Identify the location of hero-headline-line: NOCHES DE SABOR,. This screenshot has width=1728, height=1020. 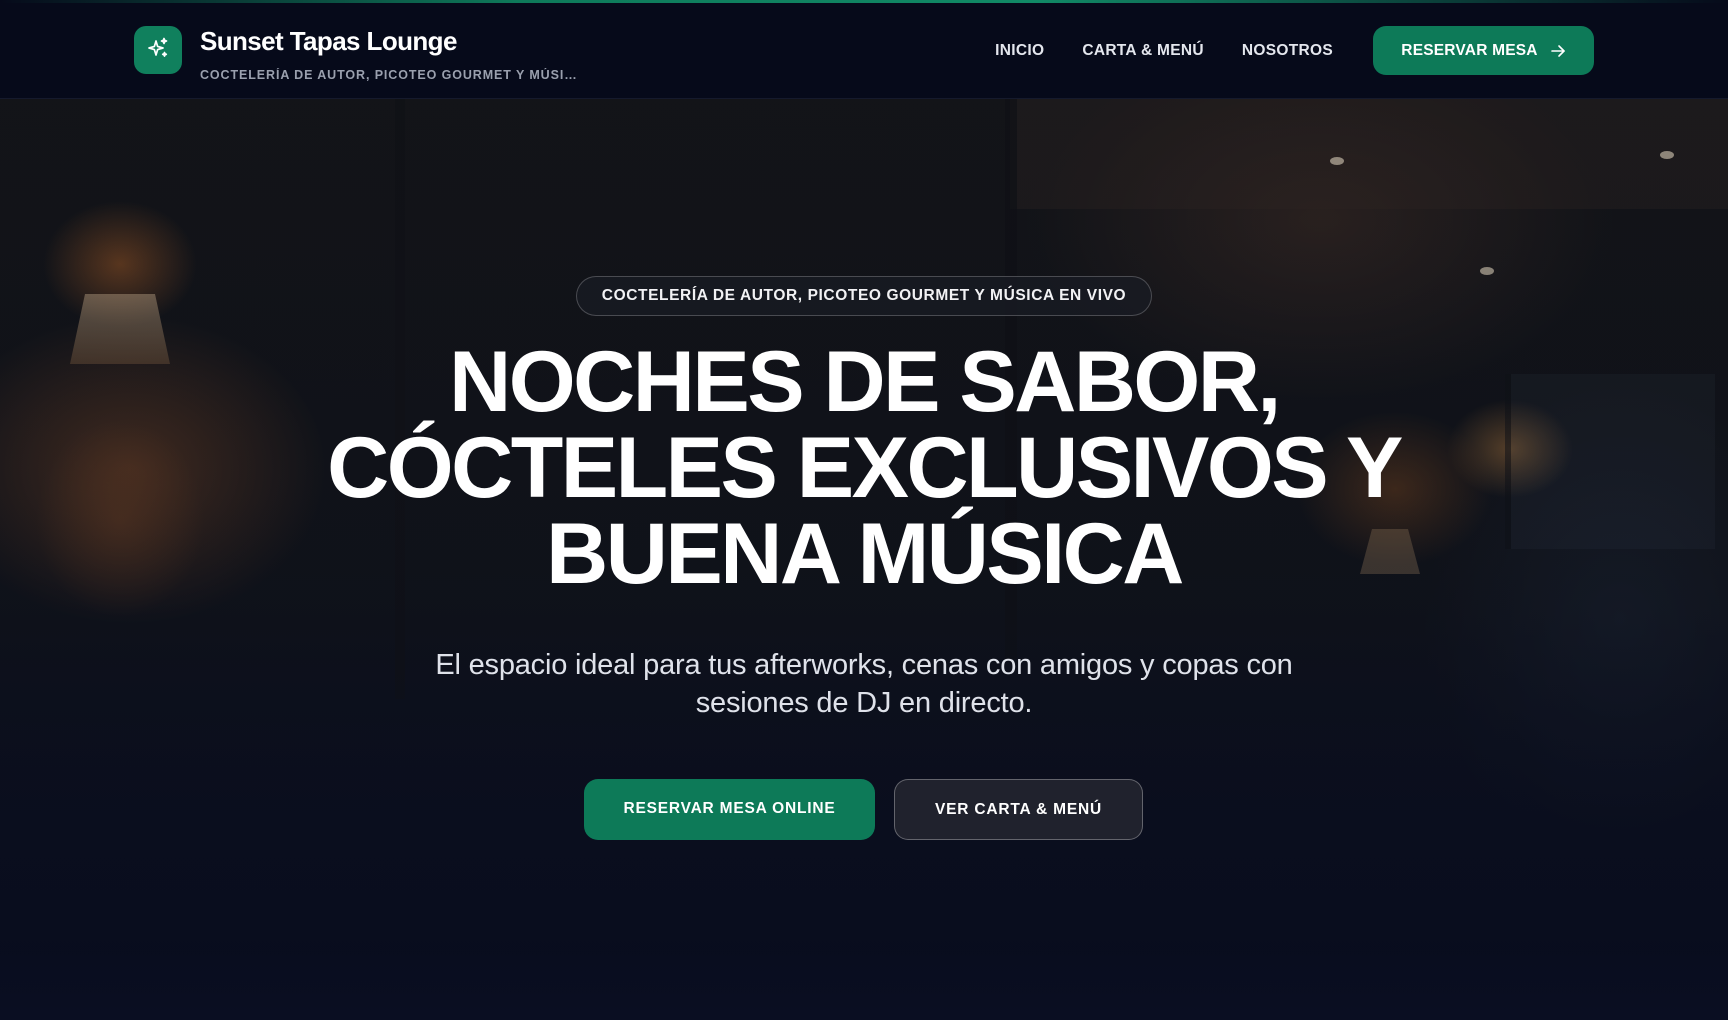
(865, 382).